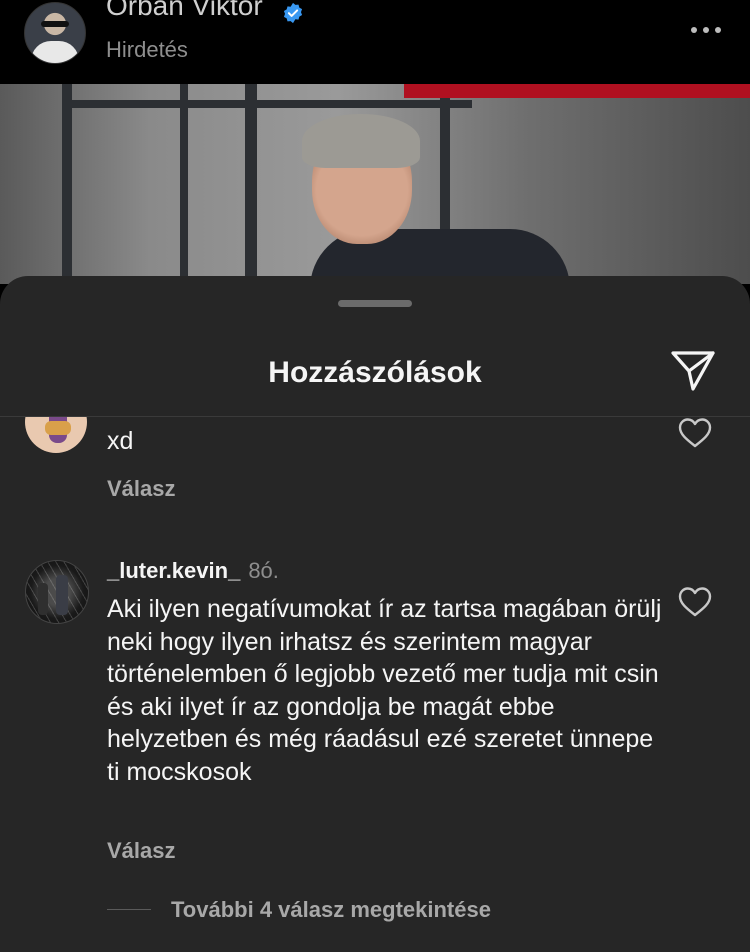  Describe the element at coordinates (577, 91) in the screenshot. I see `red-banner` at that location.